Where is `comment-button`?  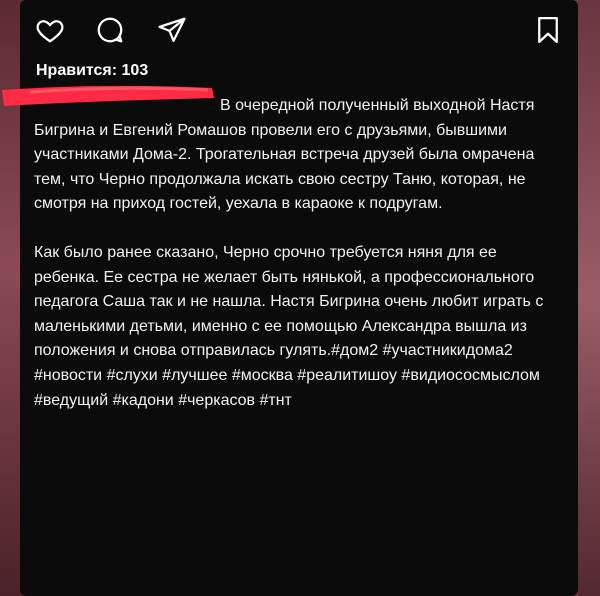 comment-button is located at coordinates (110, 30).